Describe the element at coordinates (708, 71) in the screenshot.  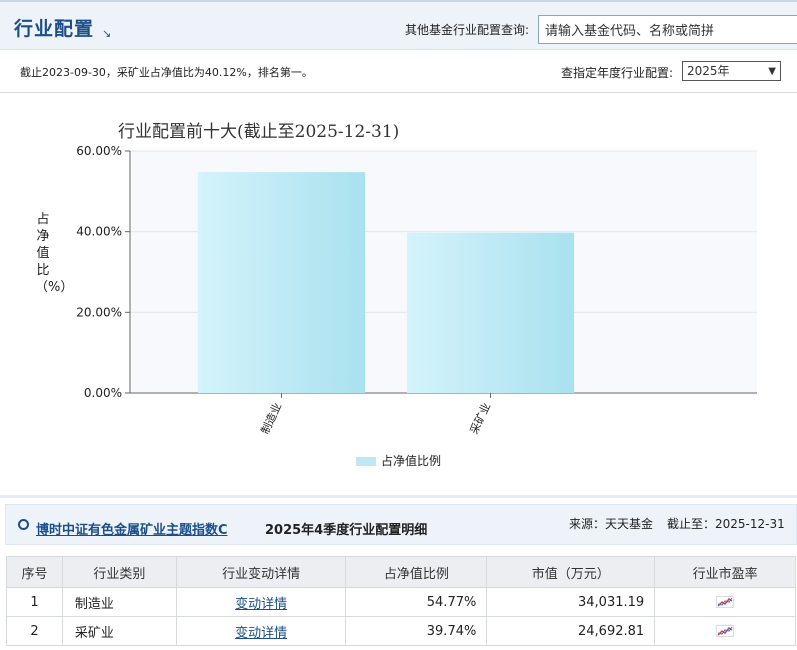
I see `year-selected-value: 2025年` at that location.